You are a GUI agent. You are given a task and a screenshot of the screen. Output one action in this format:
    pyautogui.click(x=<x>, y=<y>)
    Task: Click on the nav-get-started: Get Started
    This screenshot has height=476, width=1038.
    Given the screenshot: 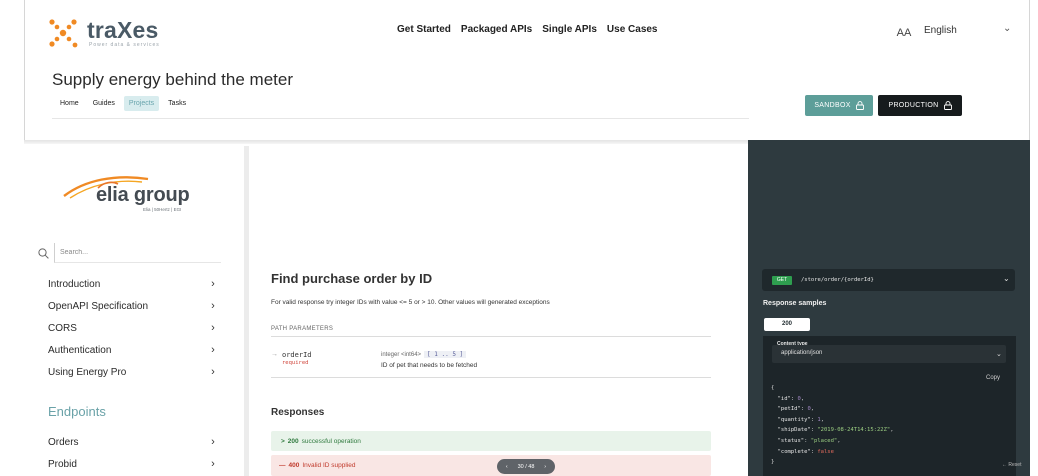 What is the action you would take?
    pyautogui.click(x=424, y=29)
    